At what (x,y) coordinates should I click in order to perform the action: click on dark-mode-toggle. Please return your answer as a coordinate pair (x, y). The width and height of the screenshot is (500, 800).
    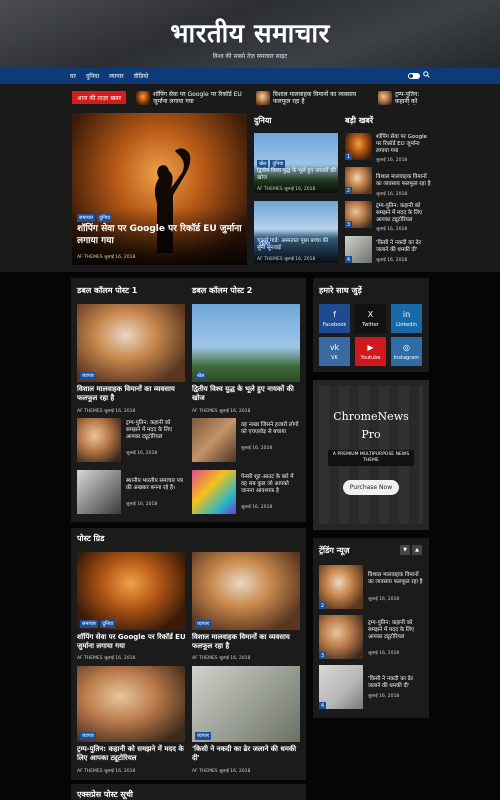
    Looking at the image, I should click on (414, 76).